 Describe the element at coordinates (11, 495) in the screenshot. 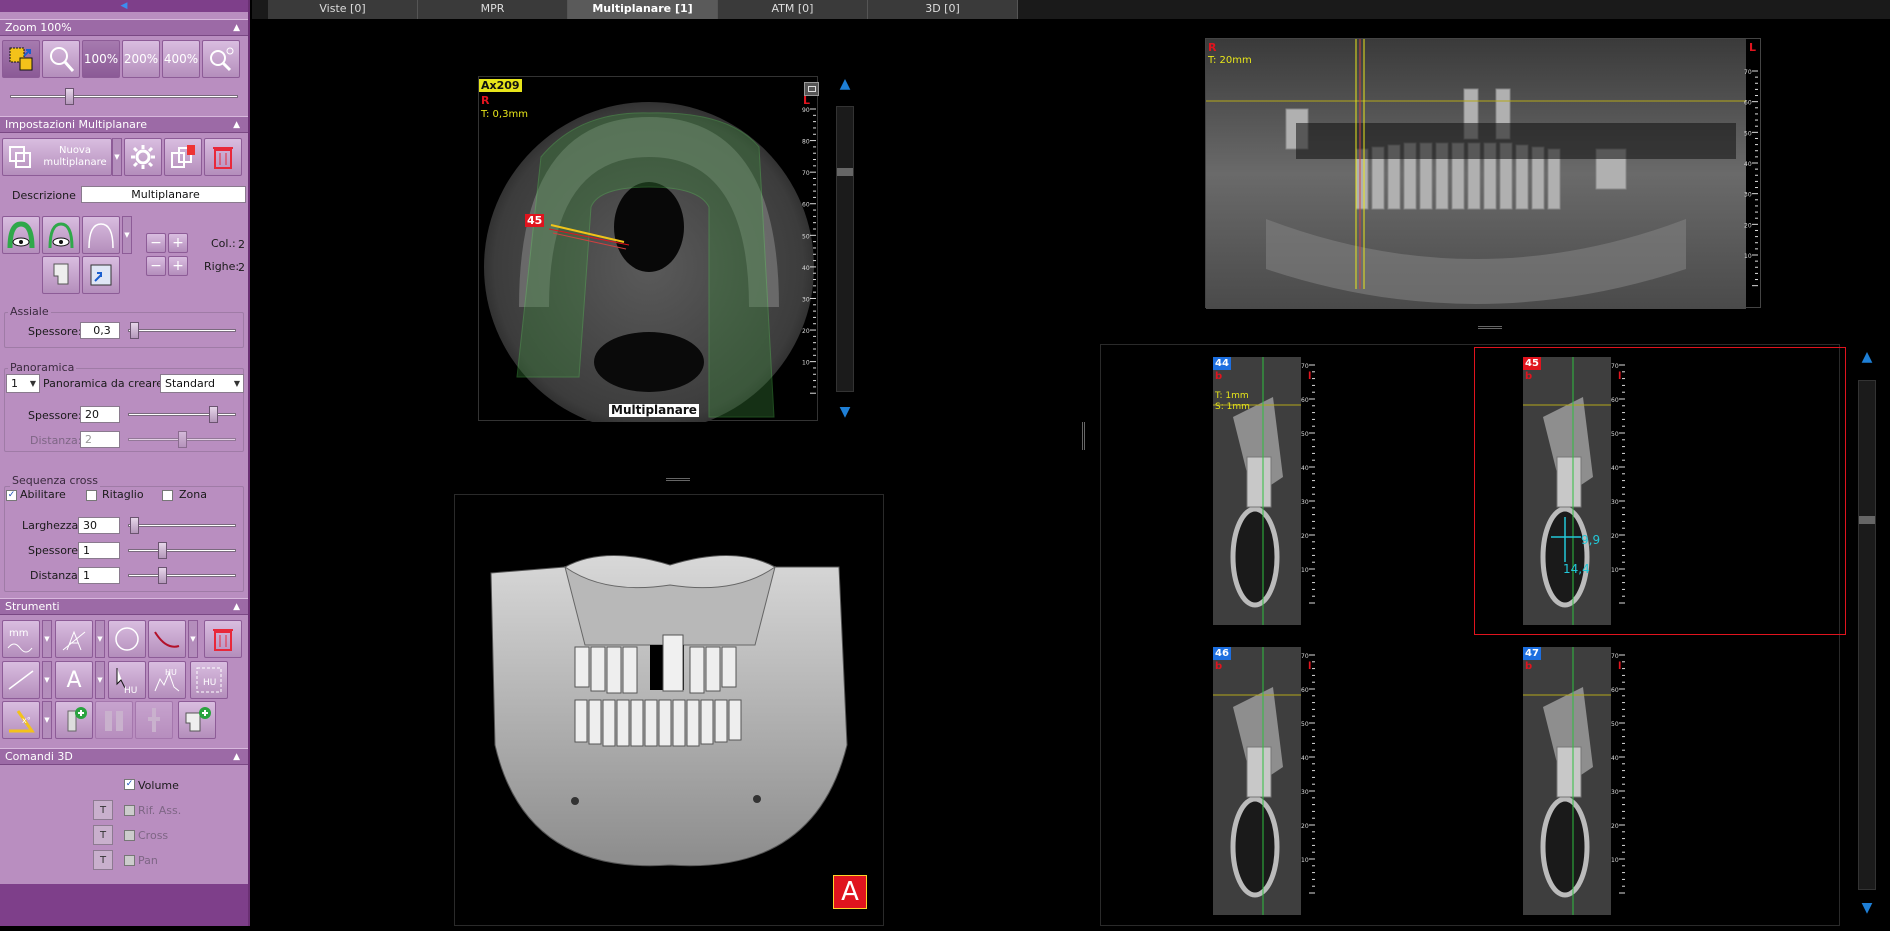

I see `enable-checkbox: ✓` at that location.